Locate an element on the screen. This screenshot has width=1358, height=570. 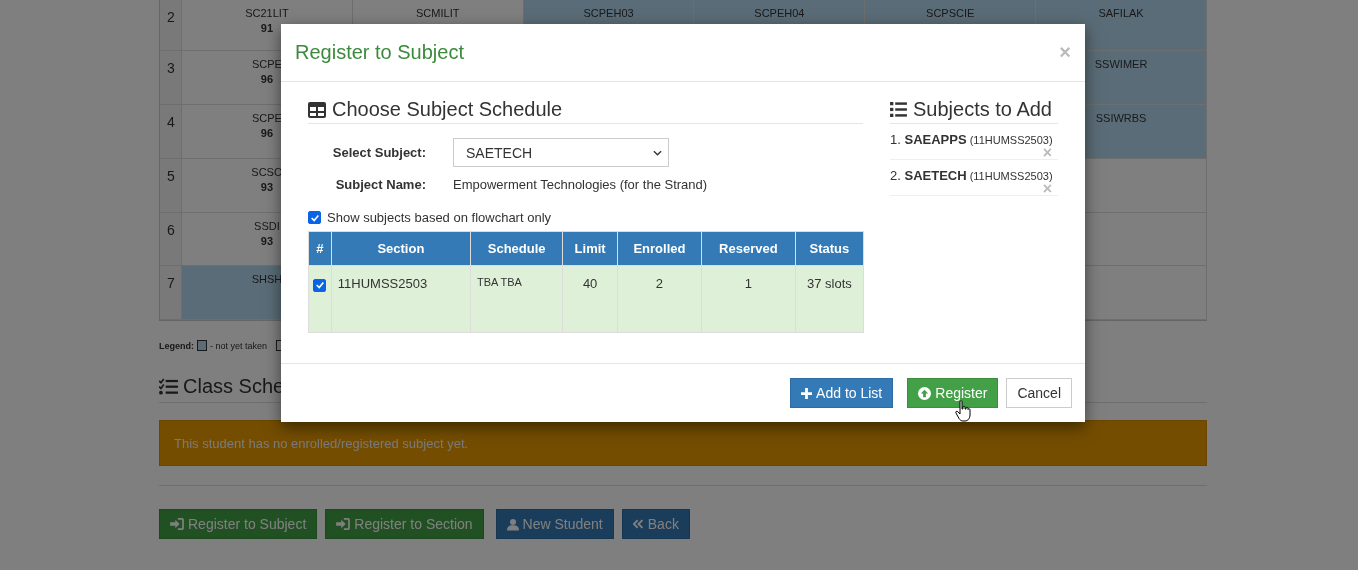
column-header: Section is located at coordinates (401, 248).